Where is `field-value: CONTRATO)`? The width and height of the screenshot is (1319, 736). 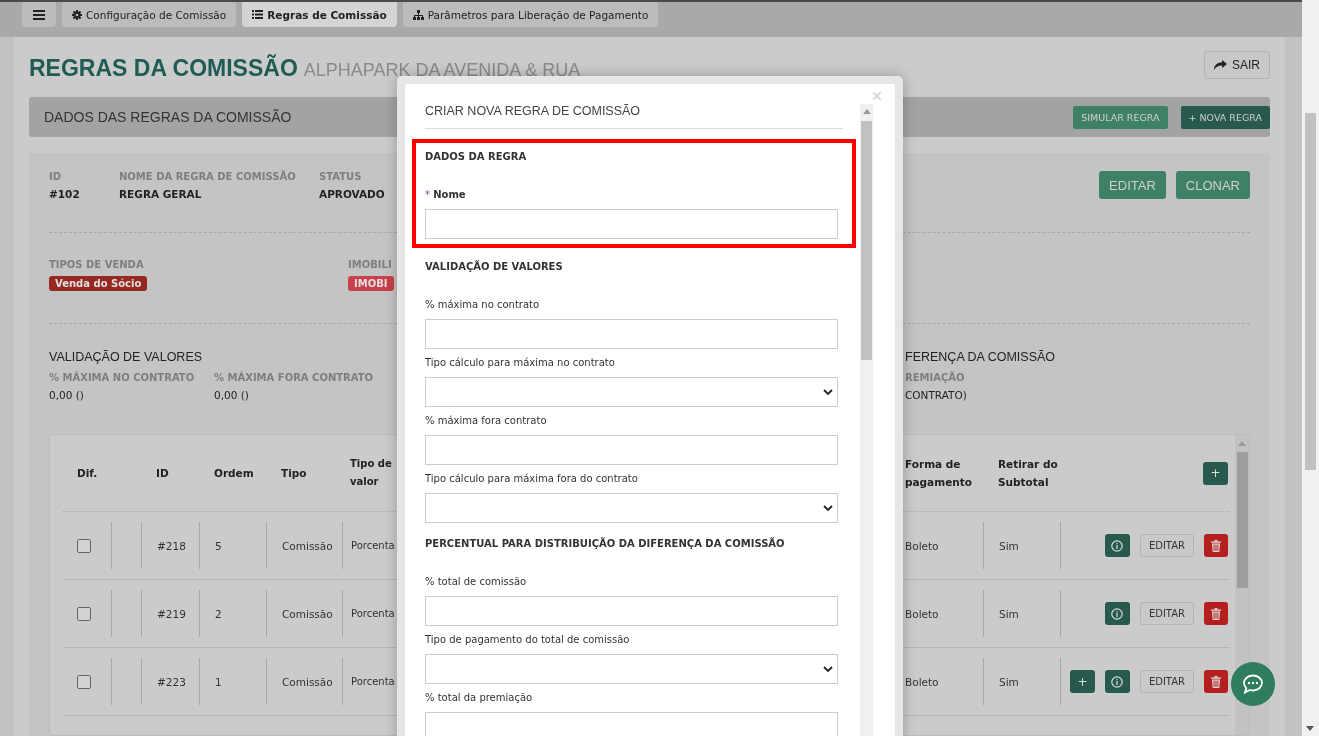 field-value: CONTRATO) is located at coordinates (936, 395).